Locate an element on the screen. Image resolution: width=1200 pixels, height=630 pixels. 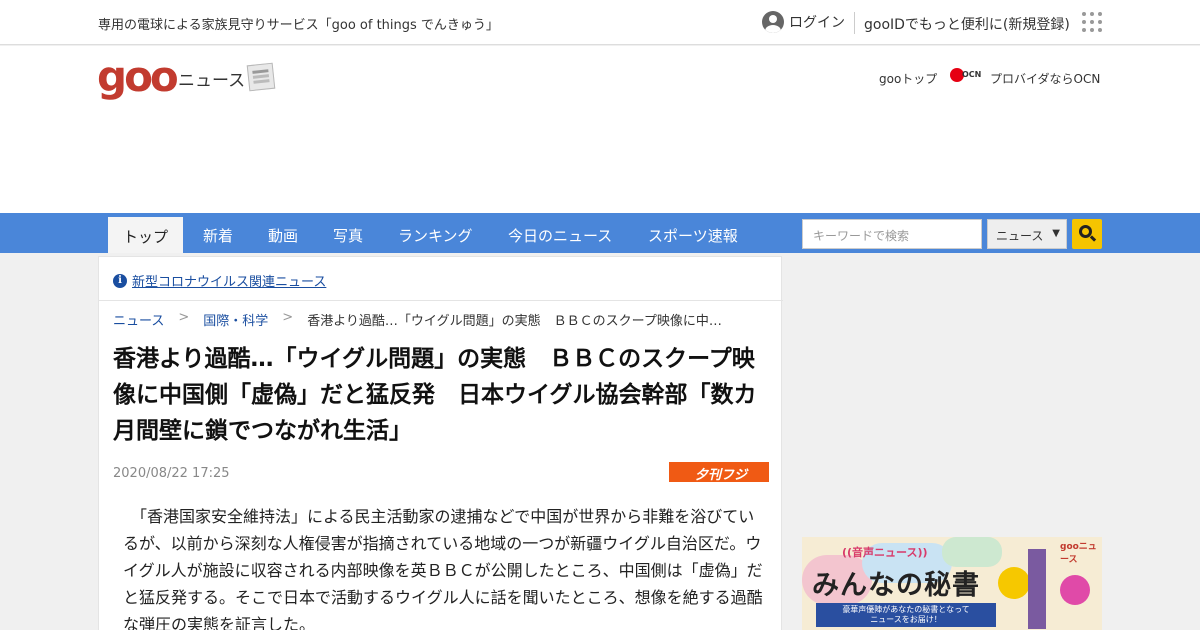
apps-grid-icon is located at coordinates (1092, 22).